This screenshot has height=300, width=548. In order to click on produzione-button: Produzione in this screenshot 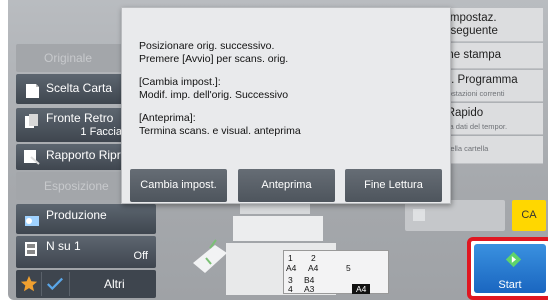, I will do `click(86, 219)`.